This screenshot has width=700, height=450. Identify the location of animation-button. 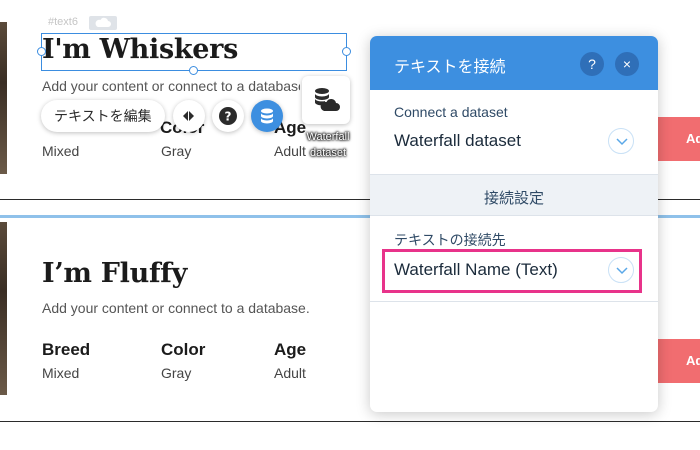
(189, 116).